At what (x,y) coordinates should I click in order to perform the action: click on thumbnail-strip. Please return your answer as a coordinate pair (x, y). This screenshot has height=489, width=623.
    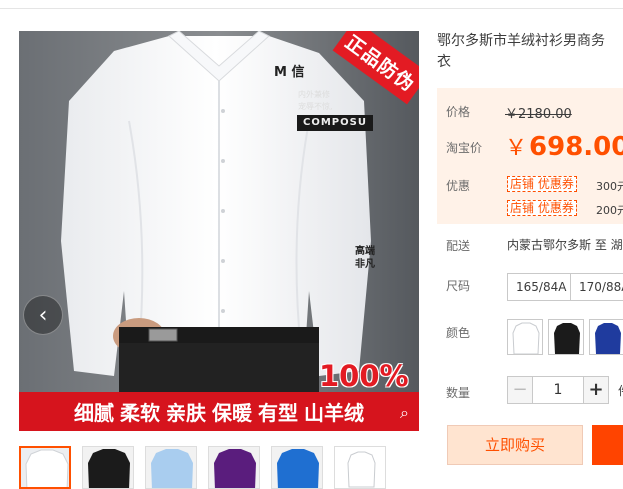
    Looking at the image, I should click on (219, 467).